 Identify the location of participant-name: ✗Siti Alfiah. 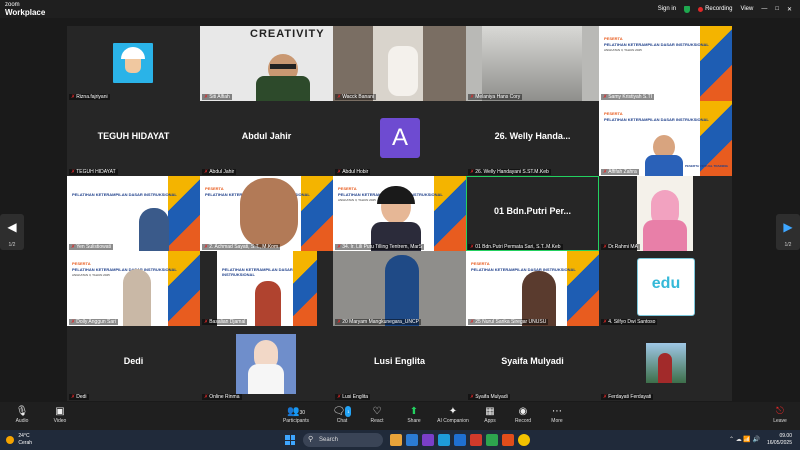
(217, 97).